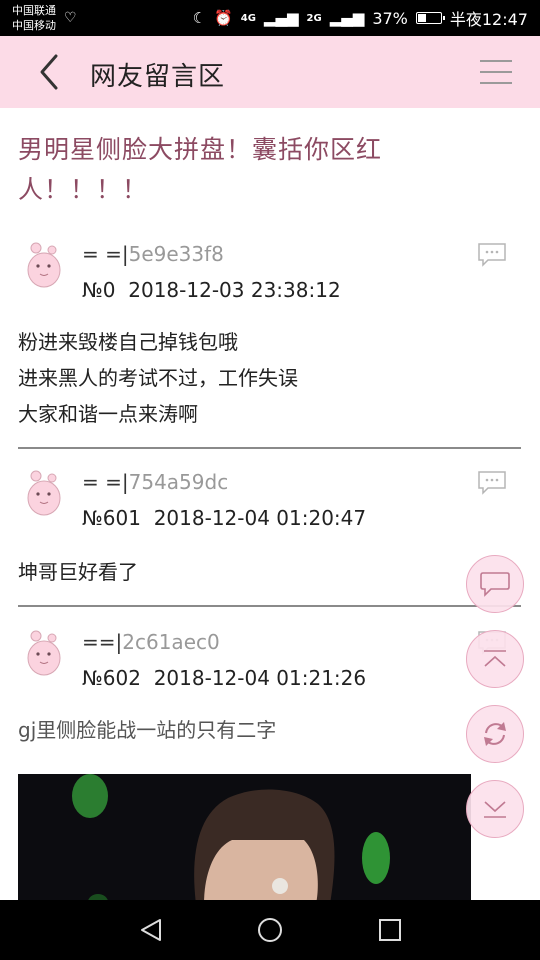 This screenshot has height=960, width=540. I want to click on post-title: 男明星侧脸大拼盘！囊括你区红人！！！！, so click(200, 169).